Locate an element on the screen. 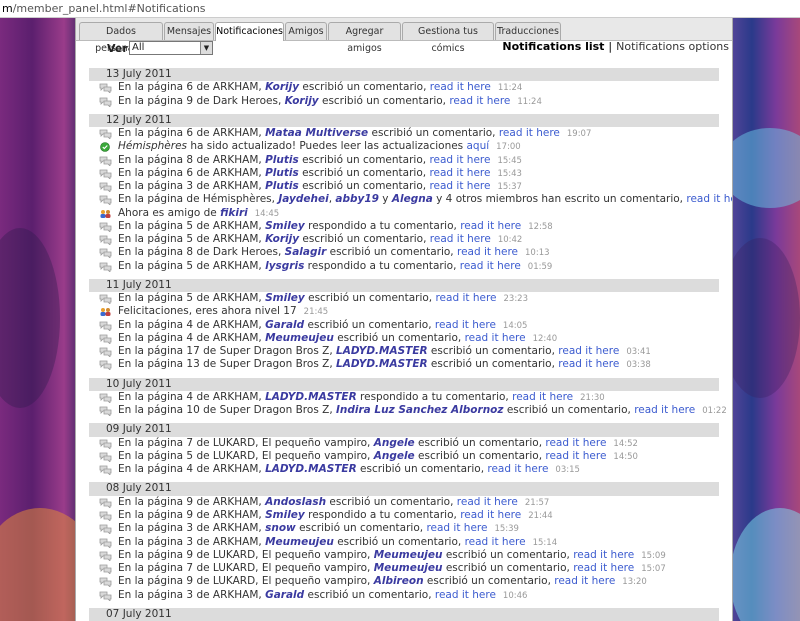 The height and width of the screenshot is (621, 800). browser-address-bar: m/member_panel.html#Notifications is located at coordinates (400, 9).